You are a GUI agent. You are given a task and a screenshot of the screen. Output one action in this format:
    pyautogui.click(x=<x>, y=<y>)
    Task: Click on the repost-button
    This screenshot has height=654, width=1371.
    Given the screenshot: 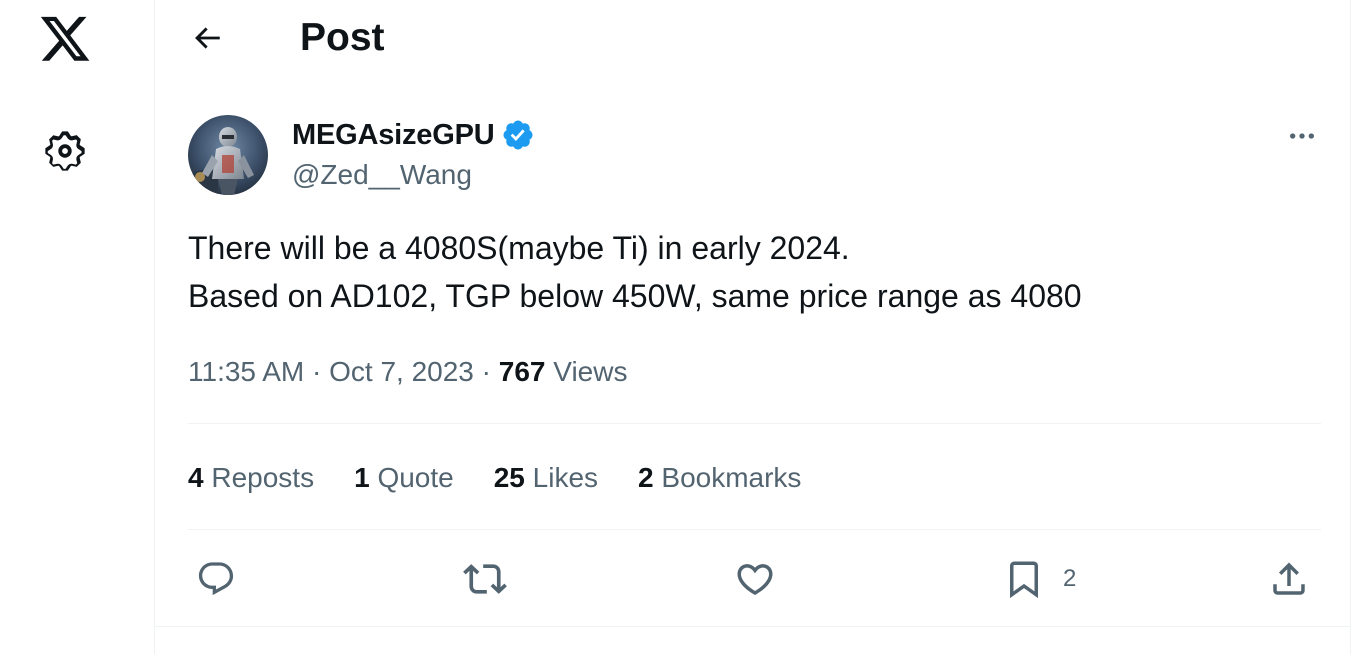 What is the action you would take?
    pyautogui.click(x=485, y=579)
    